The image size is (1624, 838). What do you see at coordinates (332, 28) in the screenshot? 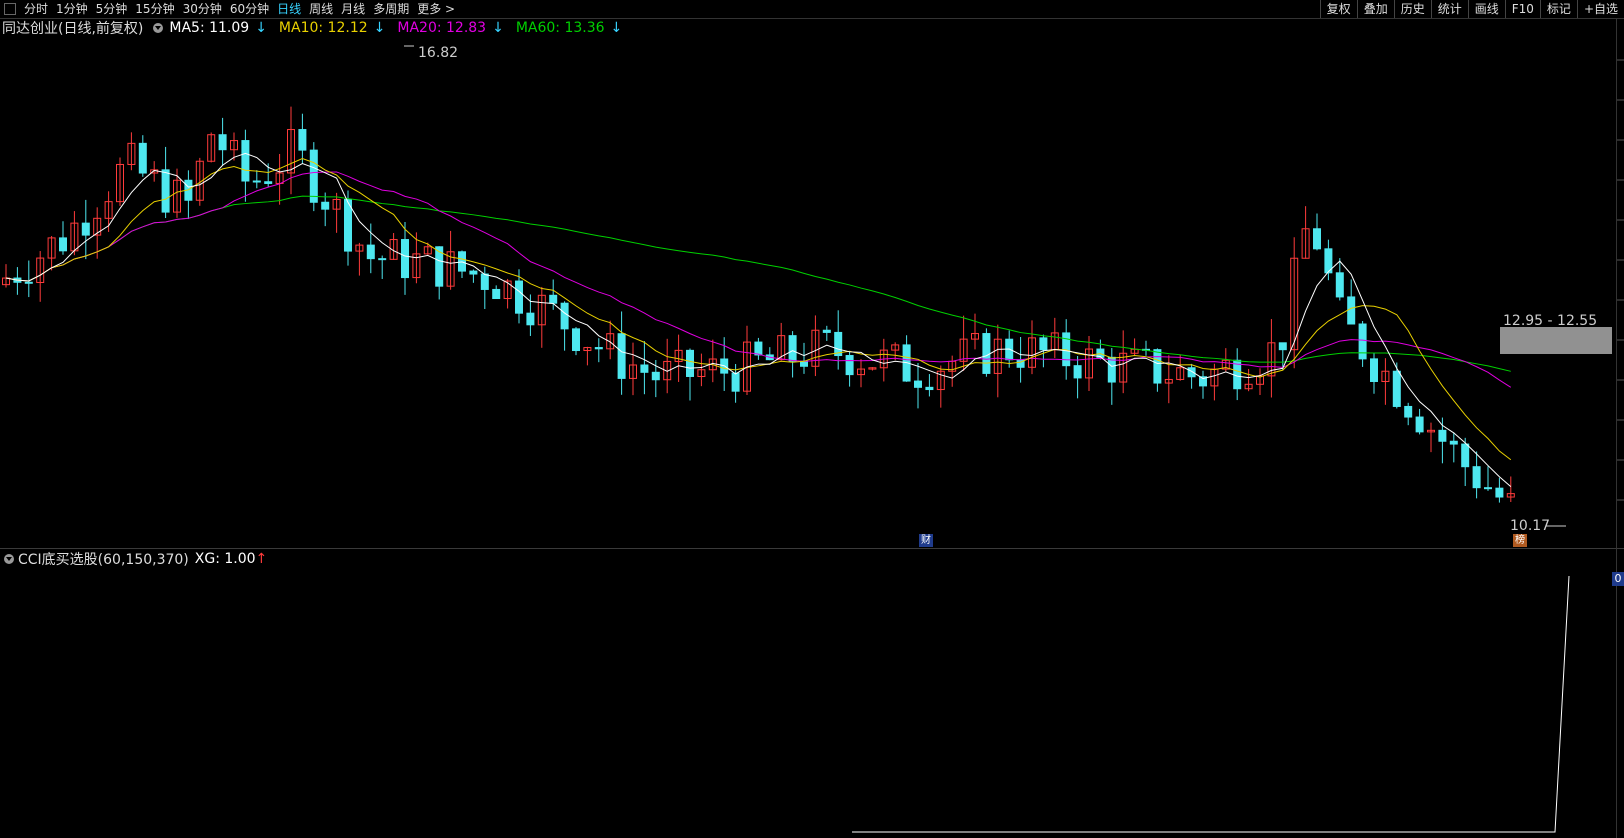
I see `ma10-label: MA10: 12.12 ↓` at bounding box center [332, 28].